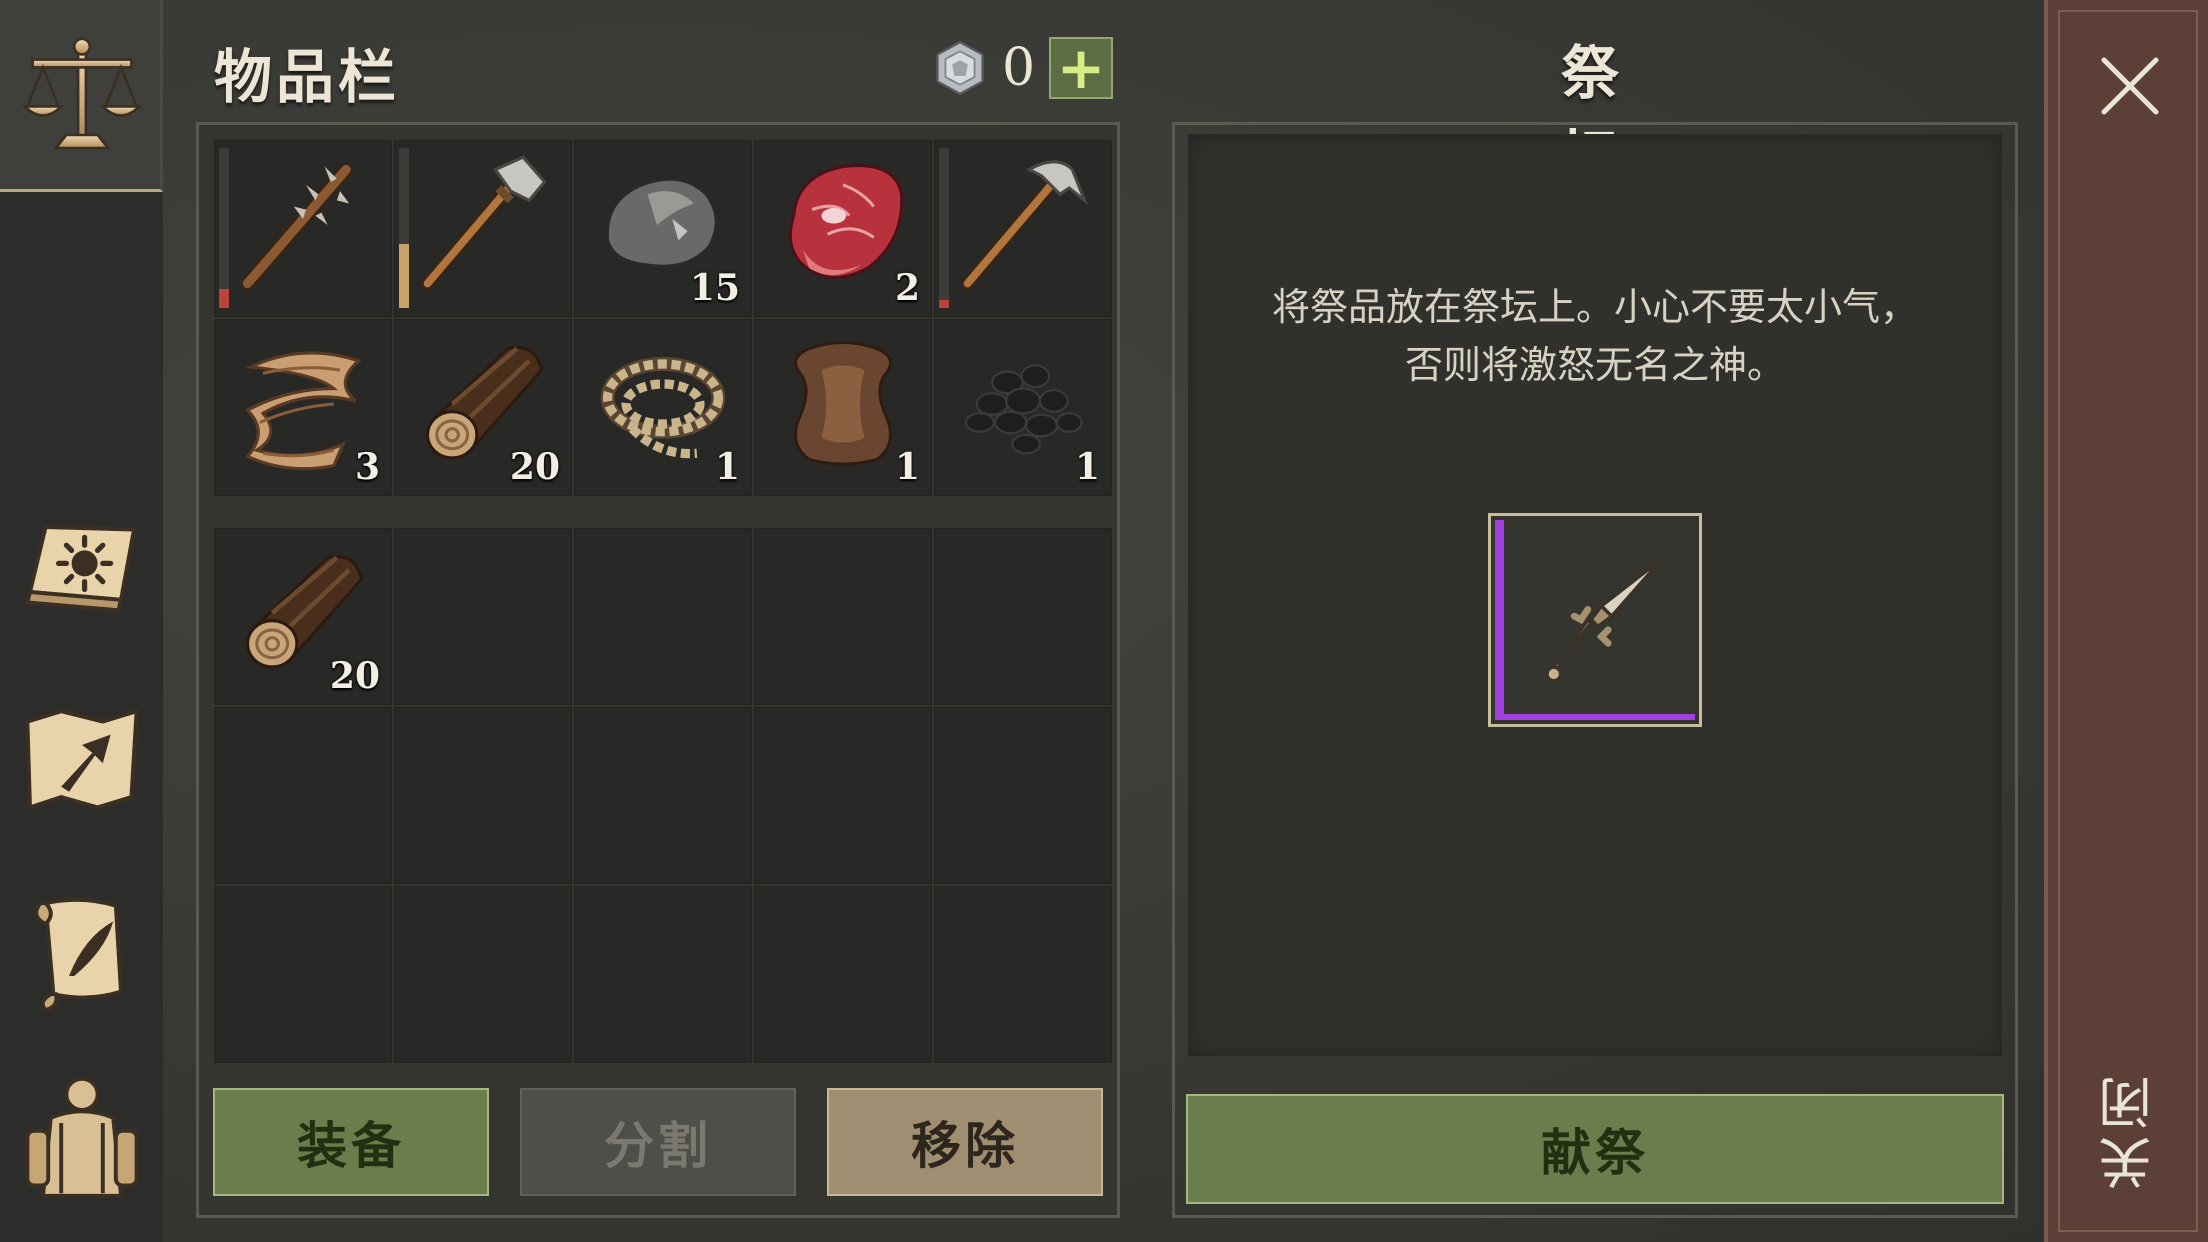  I want to click on close-icon, so click(2130, 86).